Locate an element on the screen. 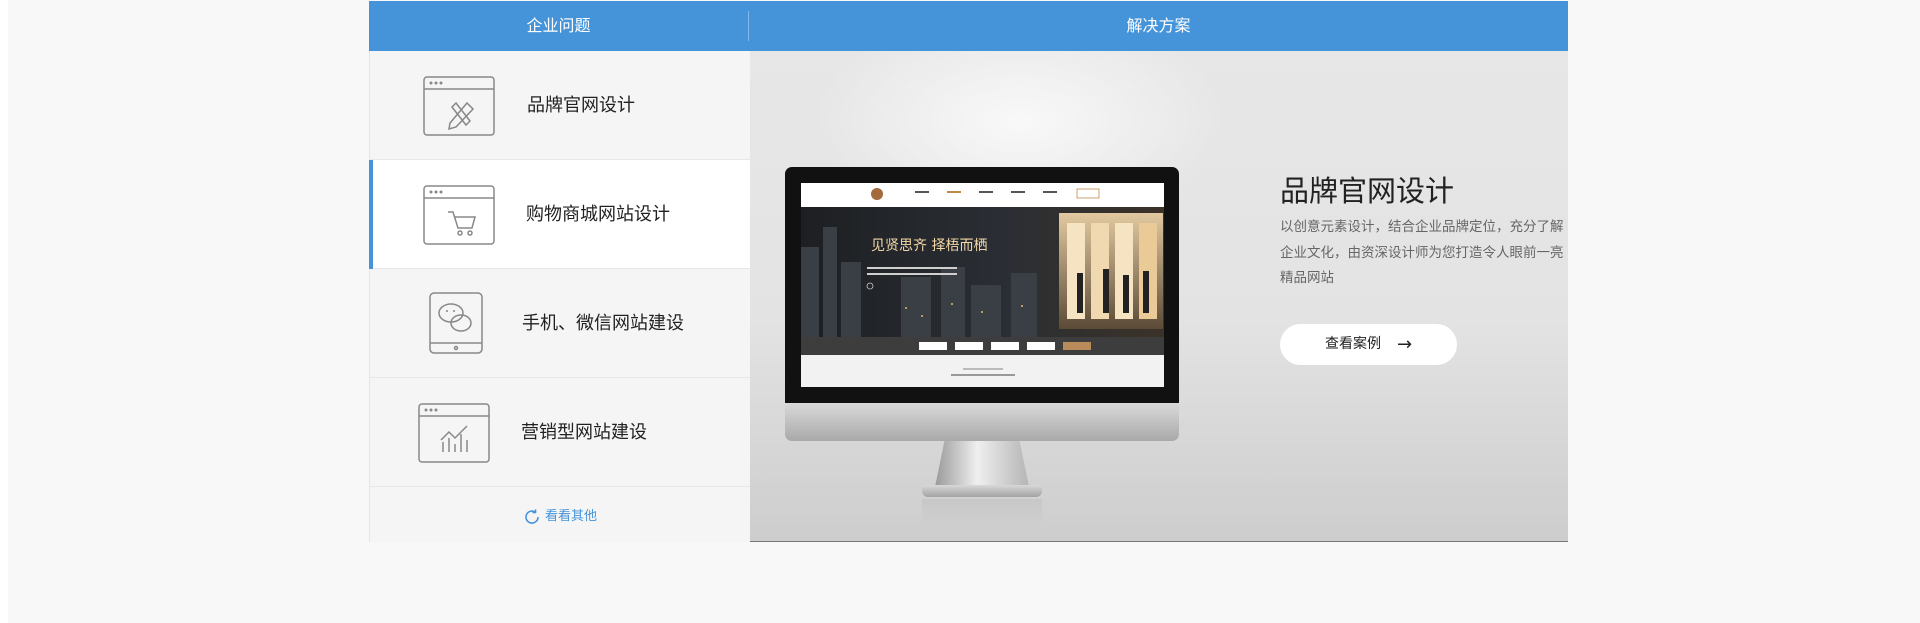  monitor-reflection is located at coordinates (982, 512).